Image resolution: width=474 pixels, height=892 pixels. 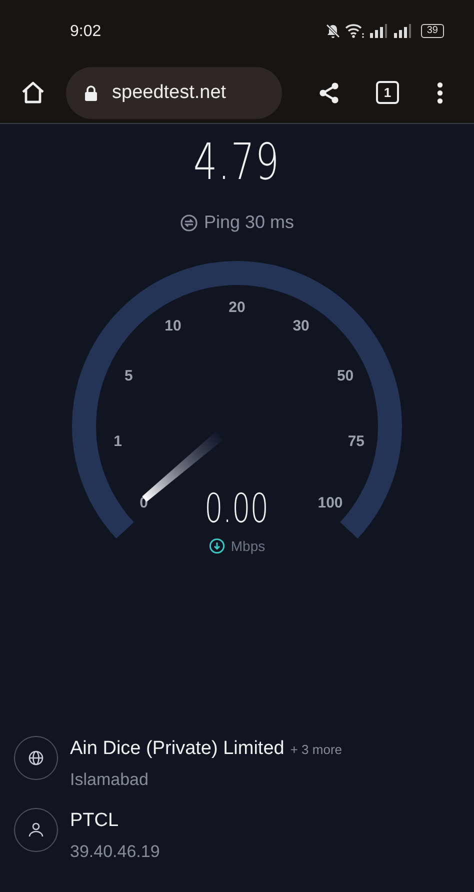 What do you see at coordinates (173, 326) in the screenshot?
I see `scale-label: 10` at bounding box center [173, 326].